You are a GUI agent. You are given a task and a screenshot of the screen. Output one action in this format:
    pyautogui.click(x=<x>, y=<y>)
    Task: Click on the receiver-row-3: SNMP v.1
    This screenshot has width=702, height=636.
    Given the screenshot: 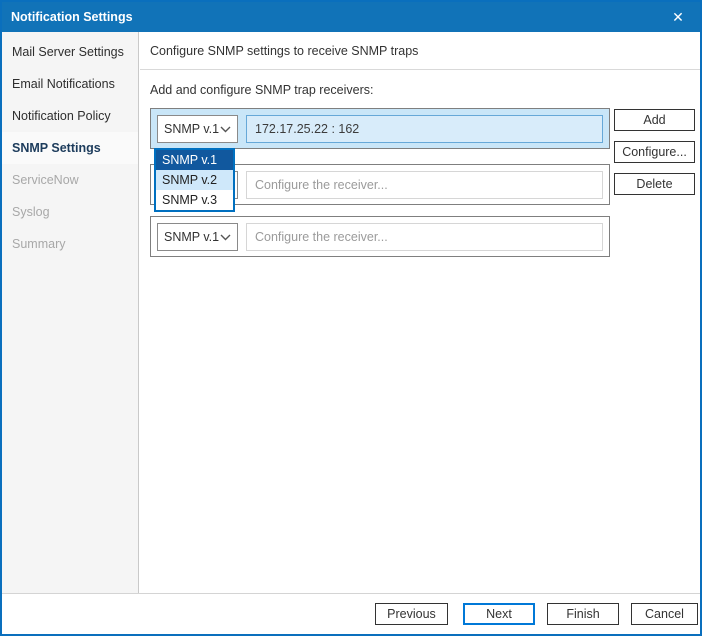 What is the action you would take?
    pyautogui.click(x=380, y=236)
    